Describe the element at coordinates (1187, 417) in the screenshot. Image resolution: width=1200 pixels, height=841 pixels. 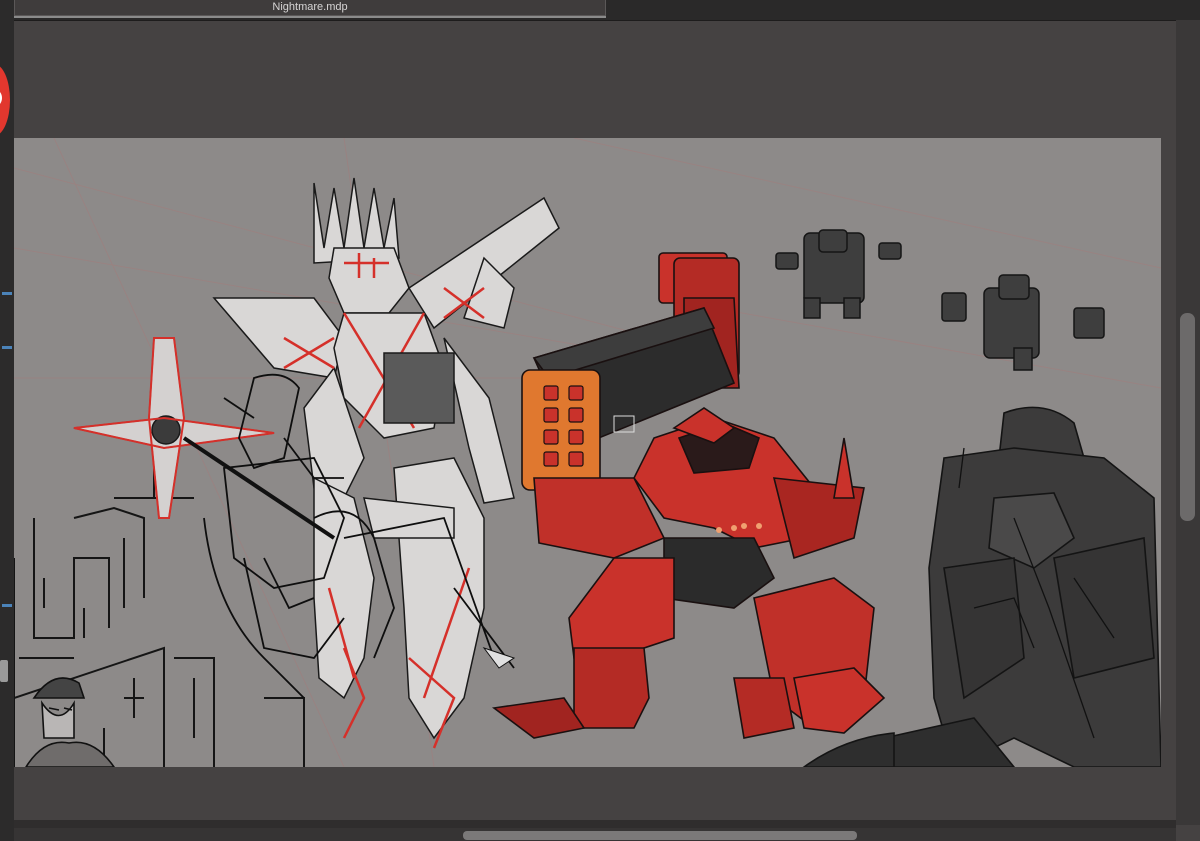
I see `vertical-scroll-thumb` at that location.